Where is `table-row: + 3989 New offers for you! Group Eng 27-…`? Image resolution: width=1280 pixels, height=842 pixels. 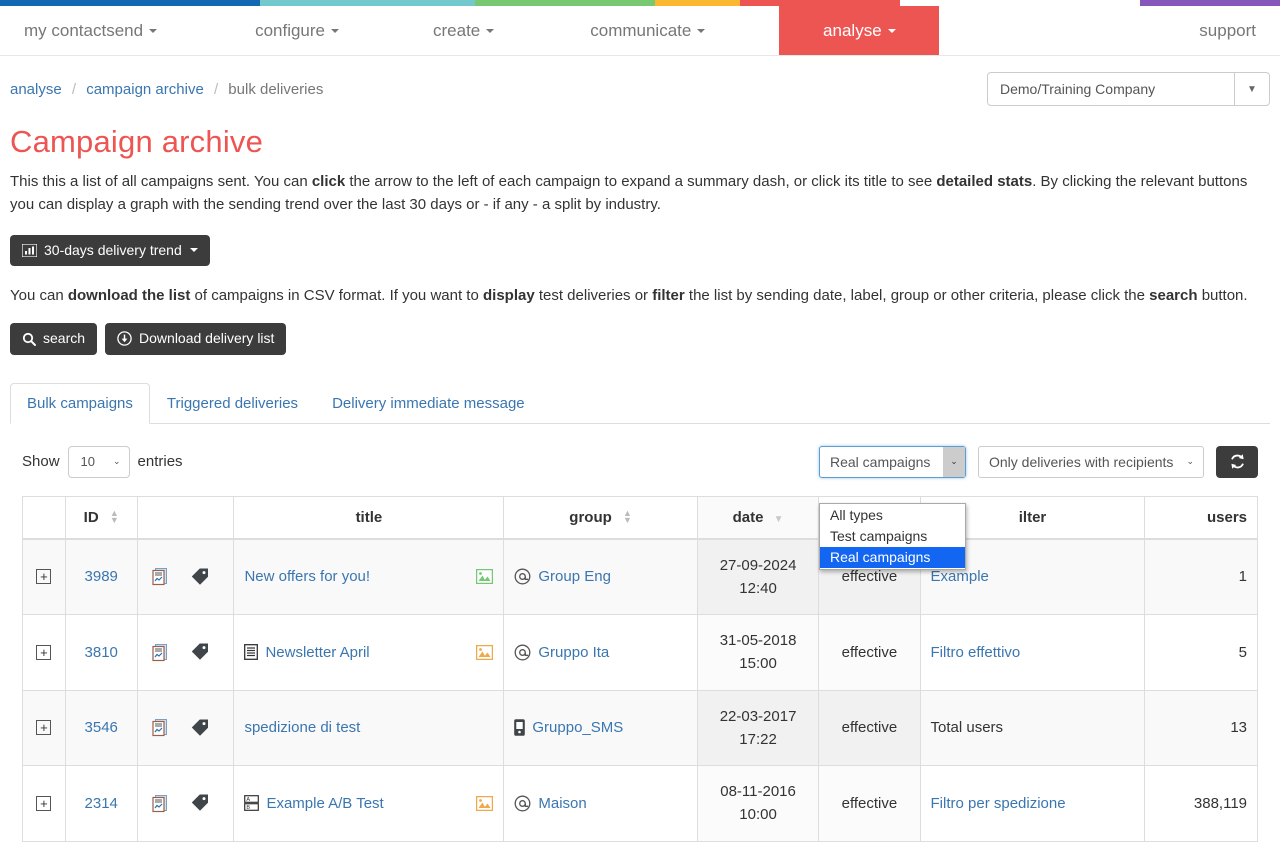 table-row: + 3989 New offers for you! Group Eng 27-… is located at coordinates (640, 577).